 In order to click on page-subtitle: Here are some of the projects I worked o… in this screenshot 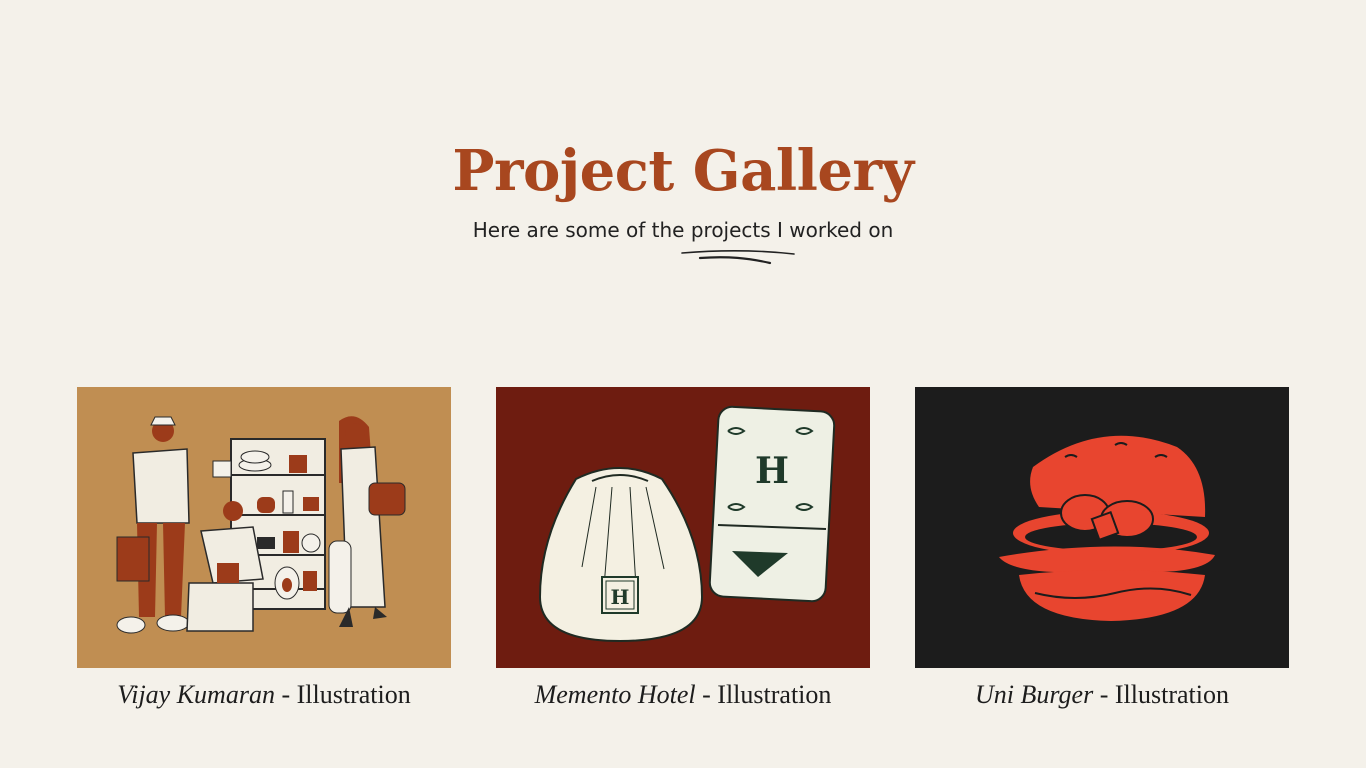, I will do `click(683, 230)`.